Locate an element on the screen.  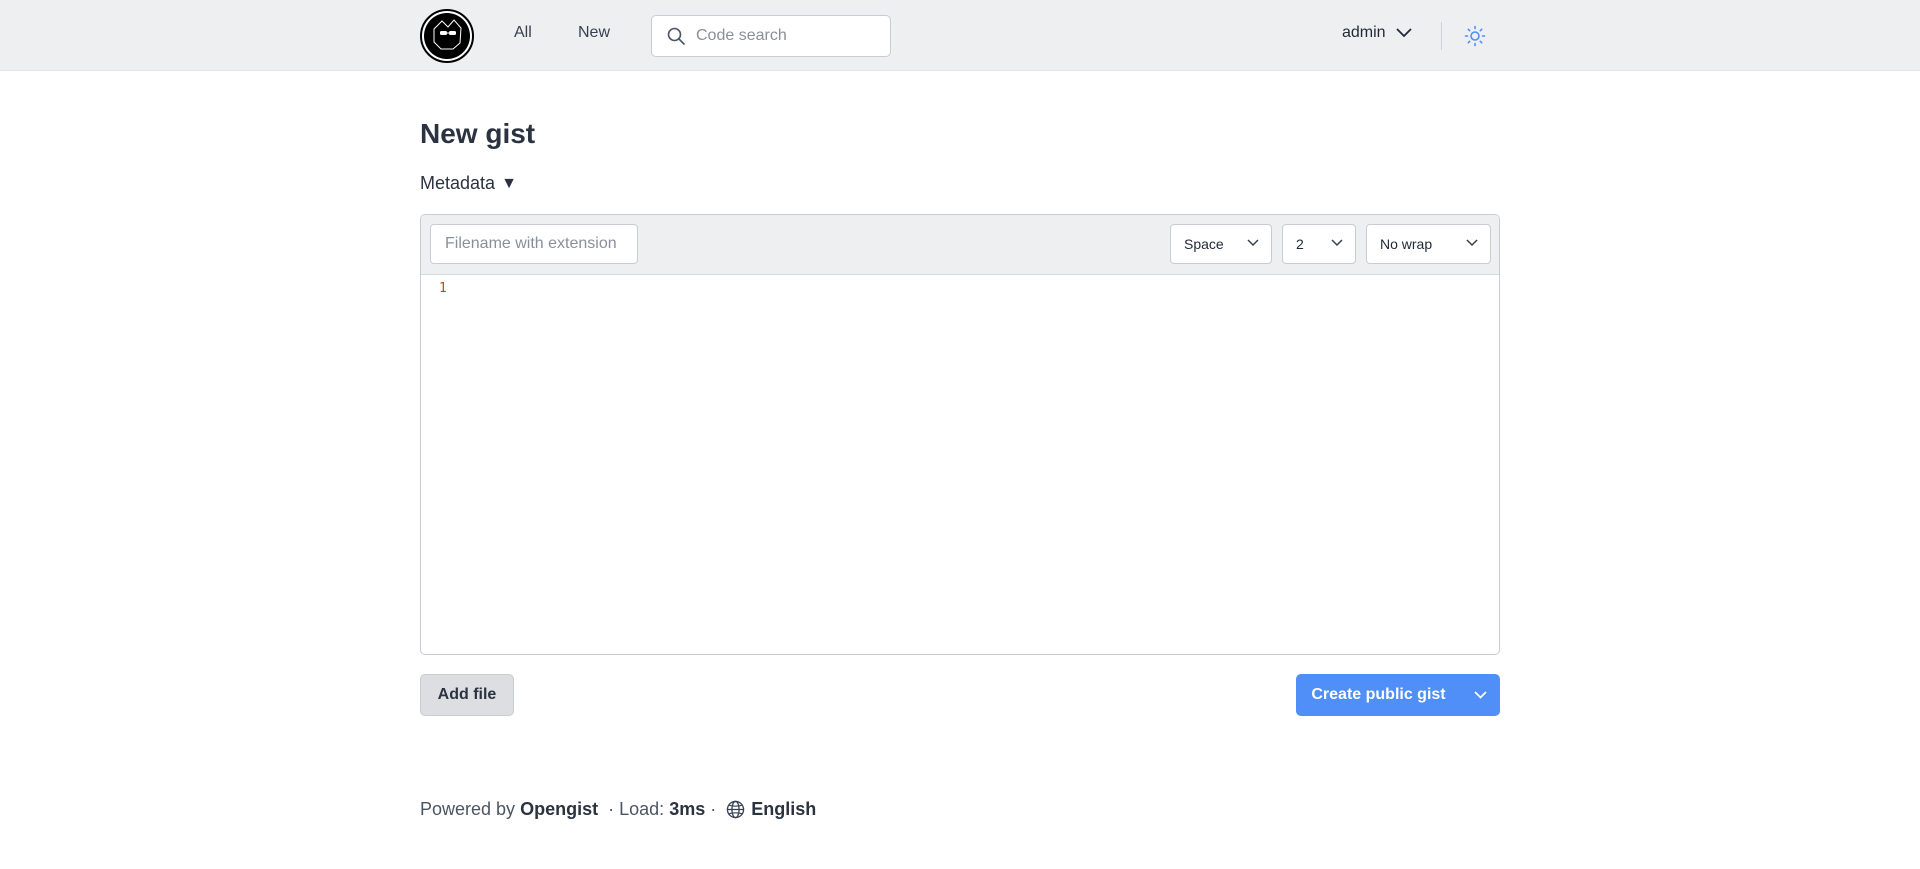
code-search is located at coordinates (771, 36).